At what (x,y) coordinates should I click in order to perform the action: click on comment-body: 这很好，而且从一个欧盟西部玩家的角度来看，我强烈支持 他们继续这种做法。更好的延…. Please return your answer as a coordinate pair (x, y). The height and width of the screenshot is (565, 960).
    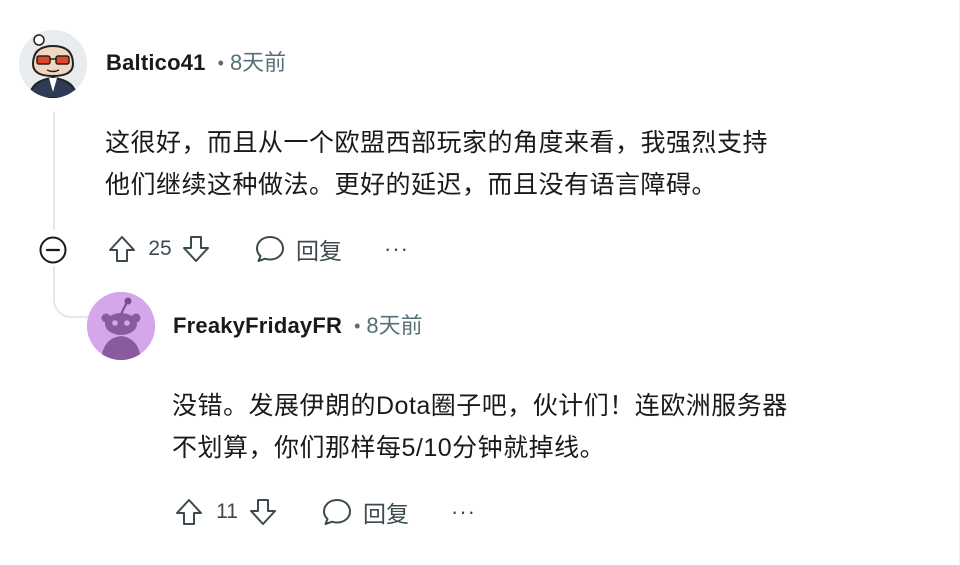
    Looking at the image, I should click on (515, 164).